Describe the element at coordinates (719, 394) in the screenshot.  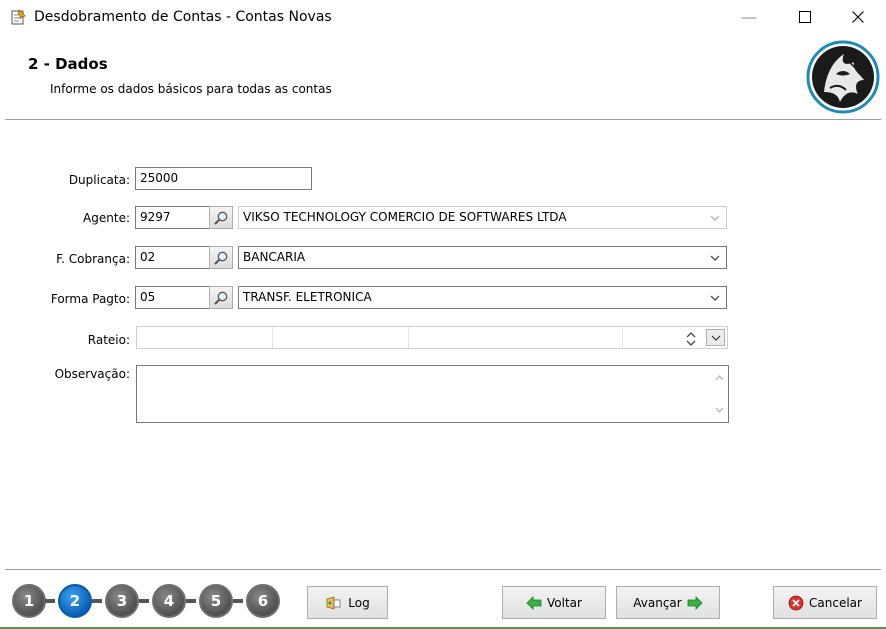
I see `vertical-scrollbar` at that location.